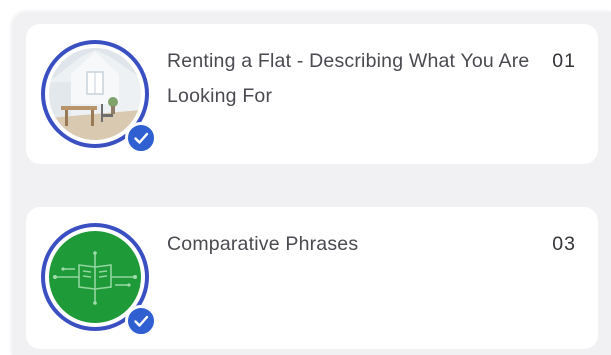  Describe the element at coordinates (352, 244) in the screenshot. I see `lesson-title: Comparative Phrases` at that location.